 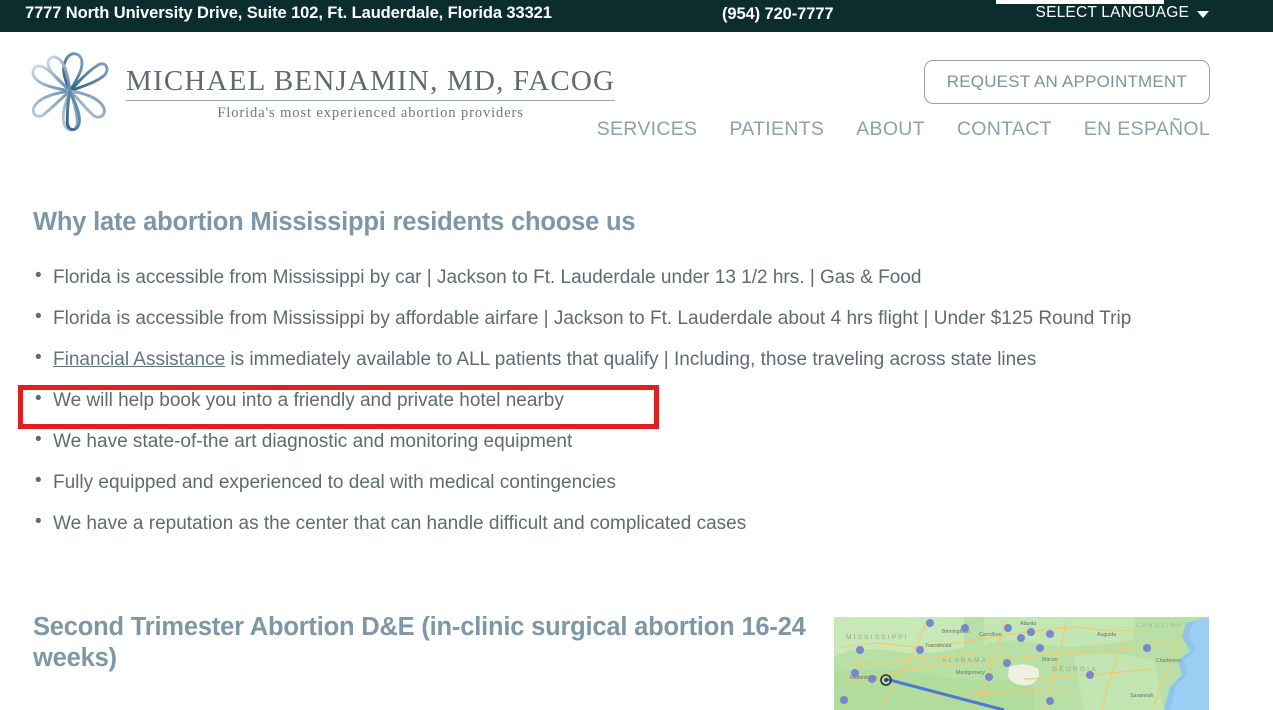 What do you see at coordinates (371, 81) in the screenshot?
I see `logo-practice-name: MICHAEL BENJAMIN, MD, FACOG` at bounding box center [371, 81].